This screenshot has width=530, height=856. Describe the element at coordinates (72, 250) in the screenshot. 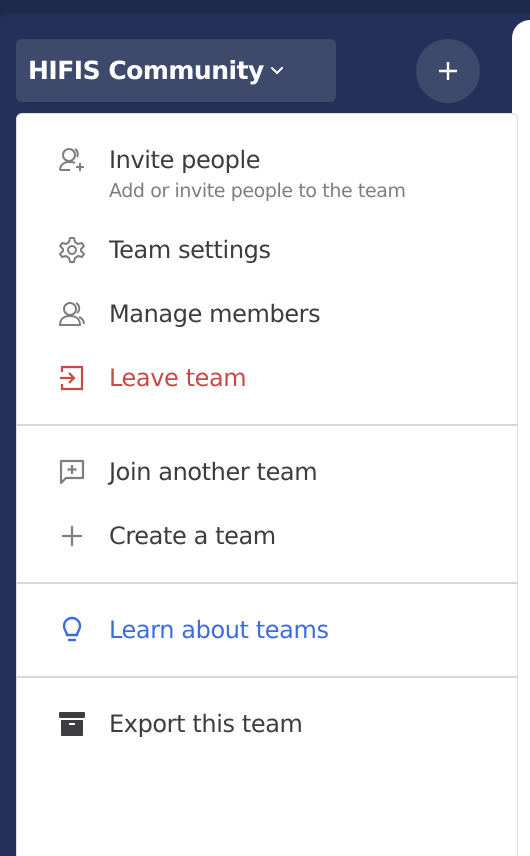

I see `settings-icon` at that location.